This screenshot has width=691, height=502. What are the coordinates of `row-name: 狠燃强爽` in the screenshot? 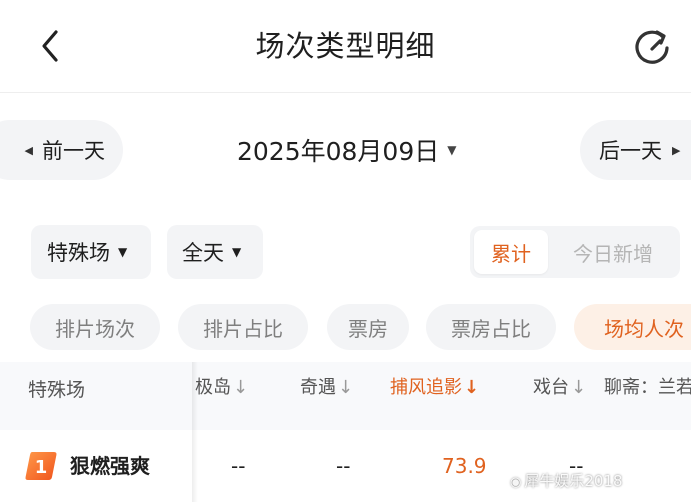 It's located at (110, 466).